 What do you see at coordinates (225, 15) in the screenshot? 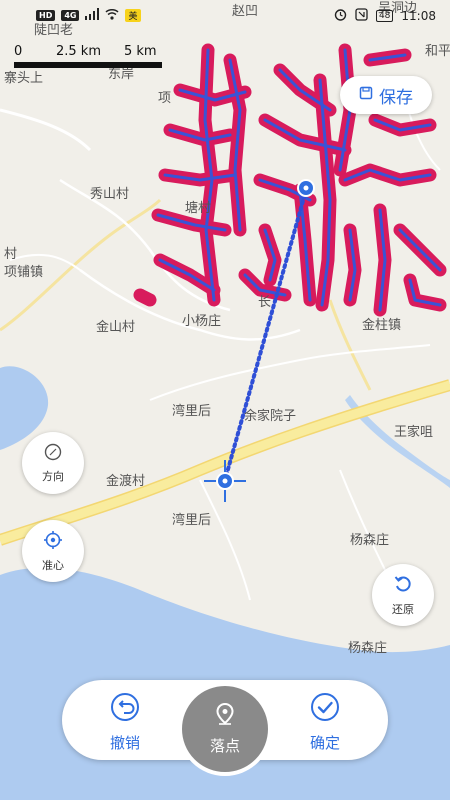
I see `status-bar: HD 4G 美 48 11:08` at bounding box center [225, 15].